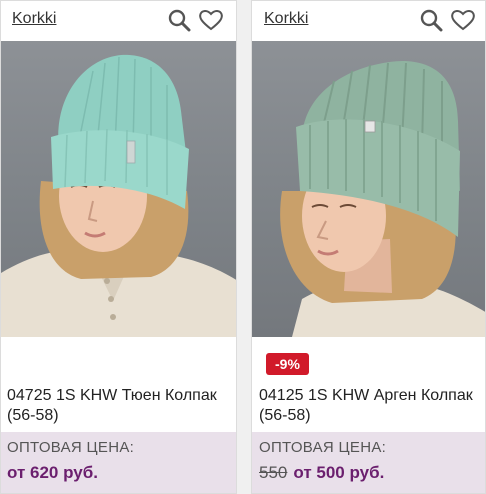  I want to click on new-price: от 500 руб., so click(339, 472).